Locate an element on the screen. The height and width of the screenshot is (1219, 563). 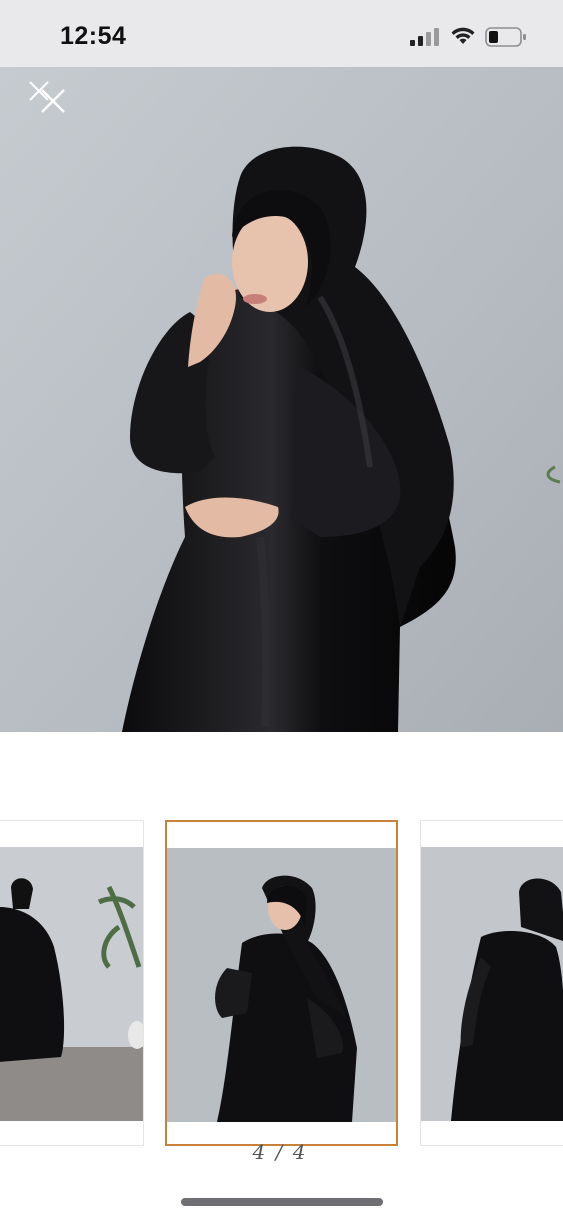
thumbnail-2-selected is located at coordinates (281, 983).